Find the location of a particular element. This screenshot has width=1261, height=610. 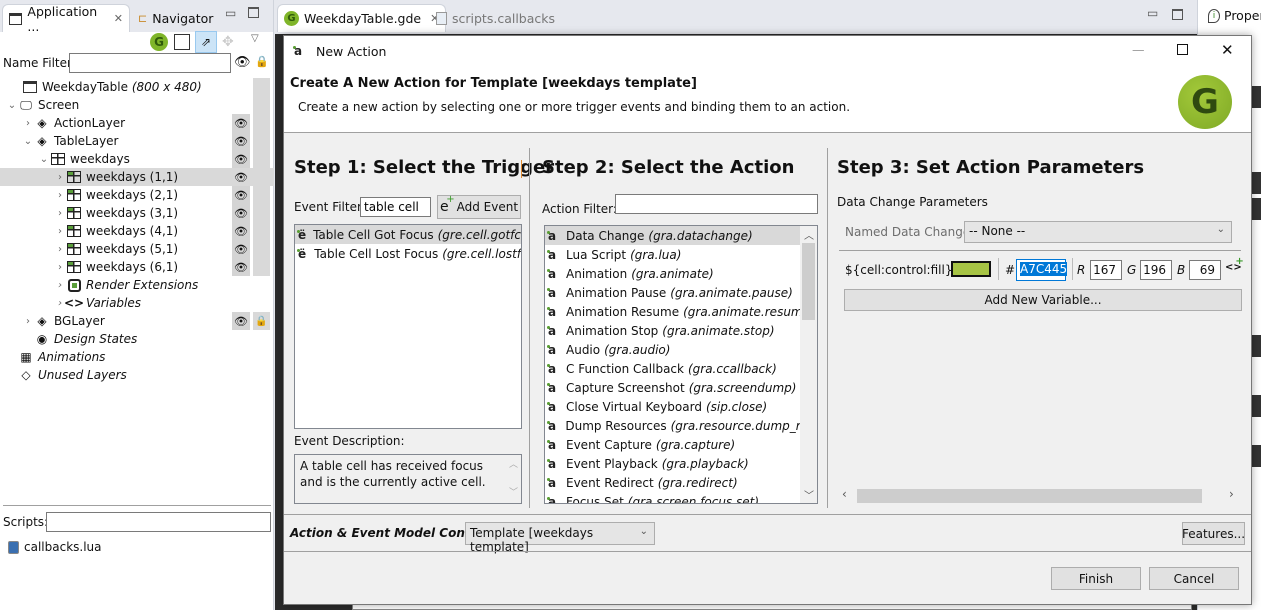

action-item: a Data Change (gra.datachange) is located at coordinates (681, 235).